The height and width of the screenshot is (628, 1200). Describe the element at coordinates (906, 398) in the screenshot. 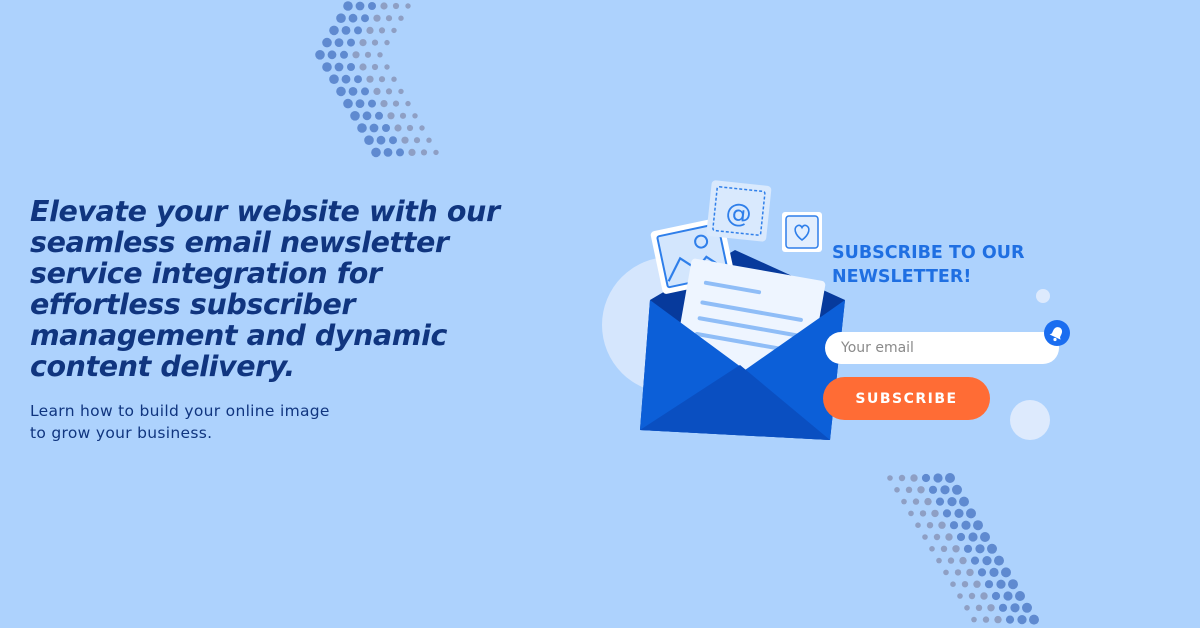

I see `subscribe-button: SUBSCRIBE` at that location.